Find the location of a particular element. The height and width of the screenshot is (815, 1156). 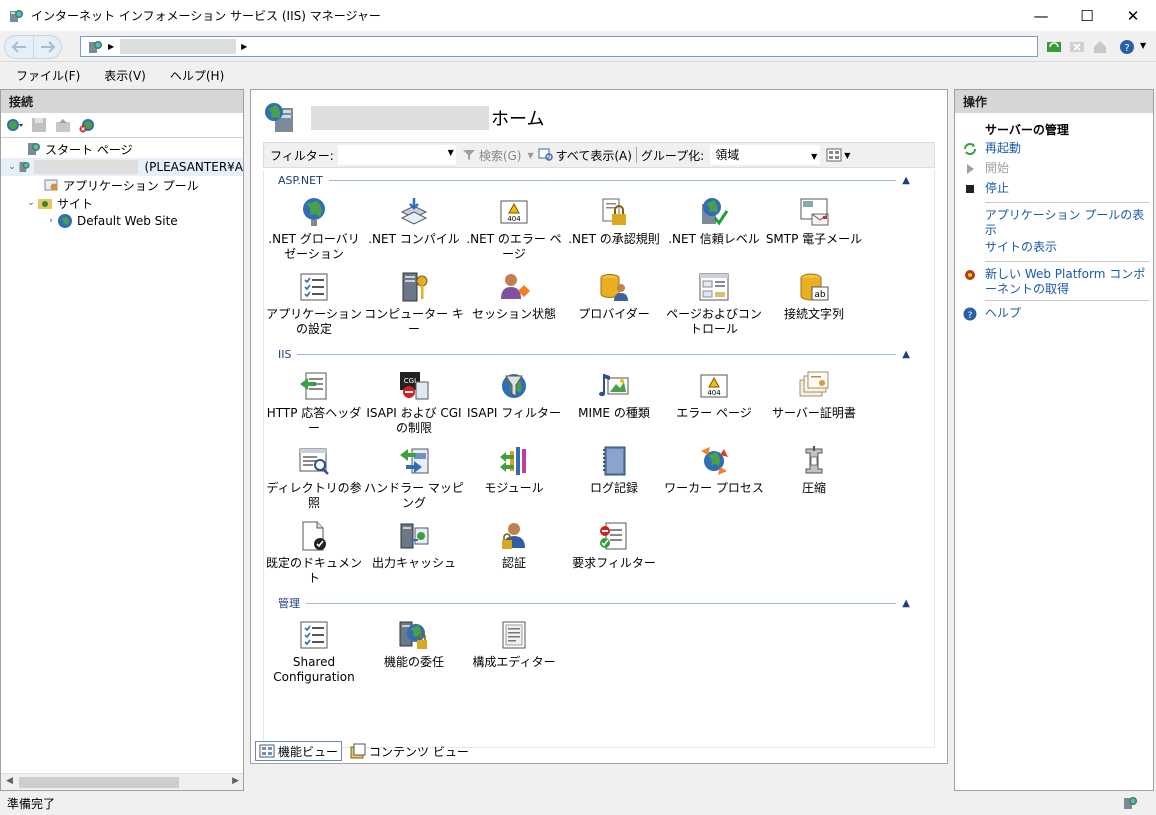

action-get-web-platform: 新しい Web Platform コンポーネントの取得 is located at coordinates (1054, 281).